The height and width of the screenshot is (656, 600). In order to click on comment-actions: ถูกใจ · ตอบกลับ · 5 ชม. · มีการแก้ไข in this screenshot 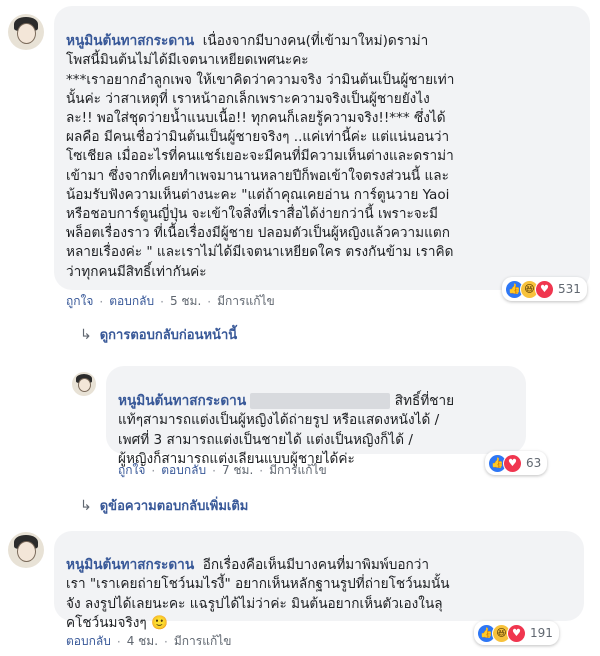, I will do `click(170, 301)`.